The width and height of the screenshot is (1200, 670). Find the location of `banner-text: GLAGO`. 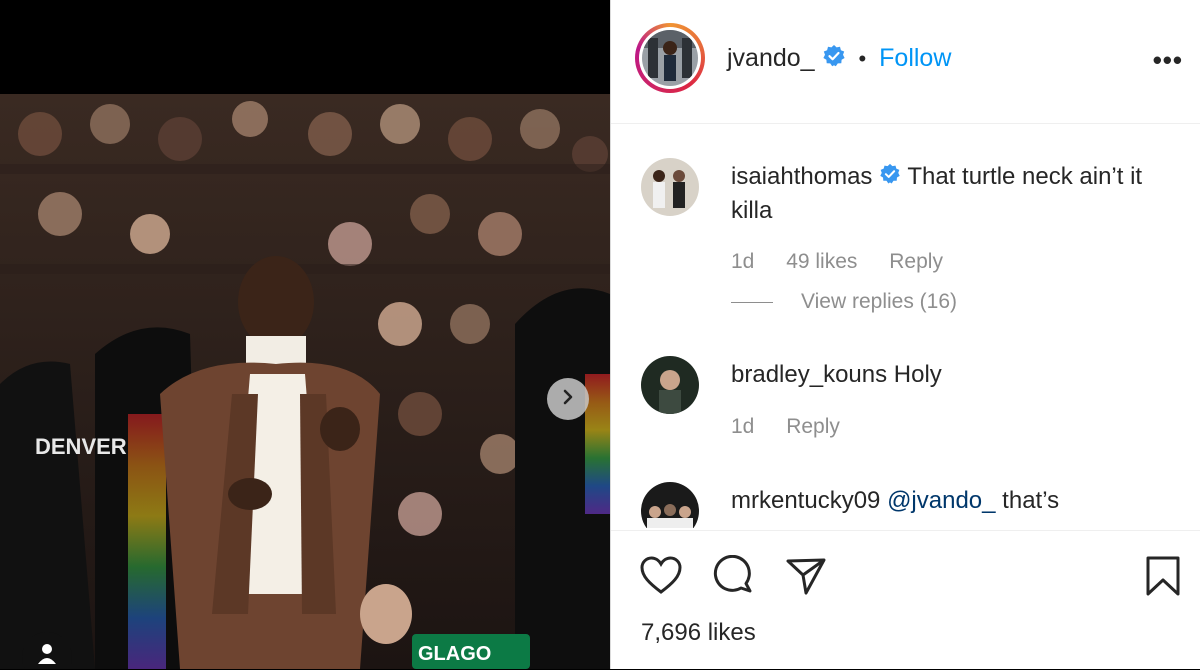

banner-text: GLAGO is located at coordinates (454, 654).